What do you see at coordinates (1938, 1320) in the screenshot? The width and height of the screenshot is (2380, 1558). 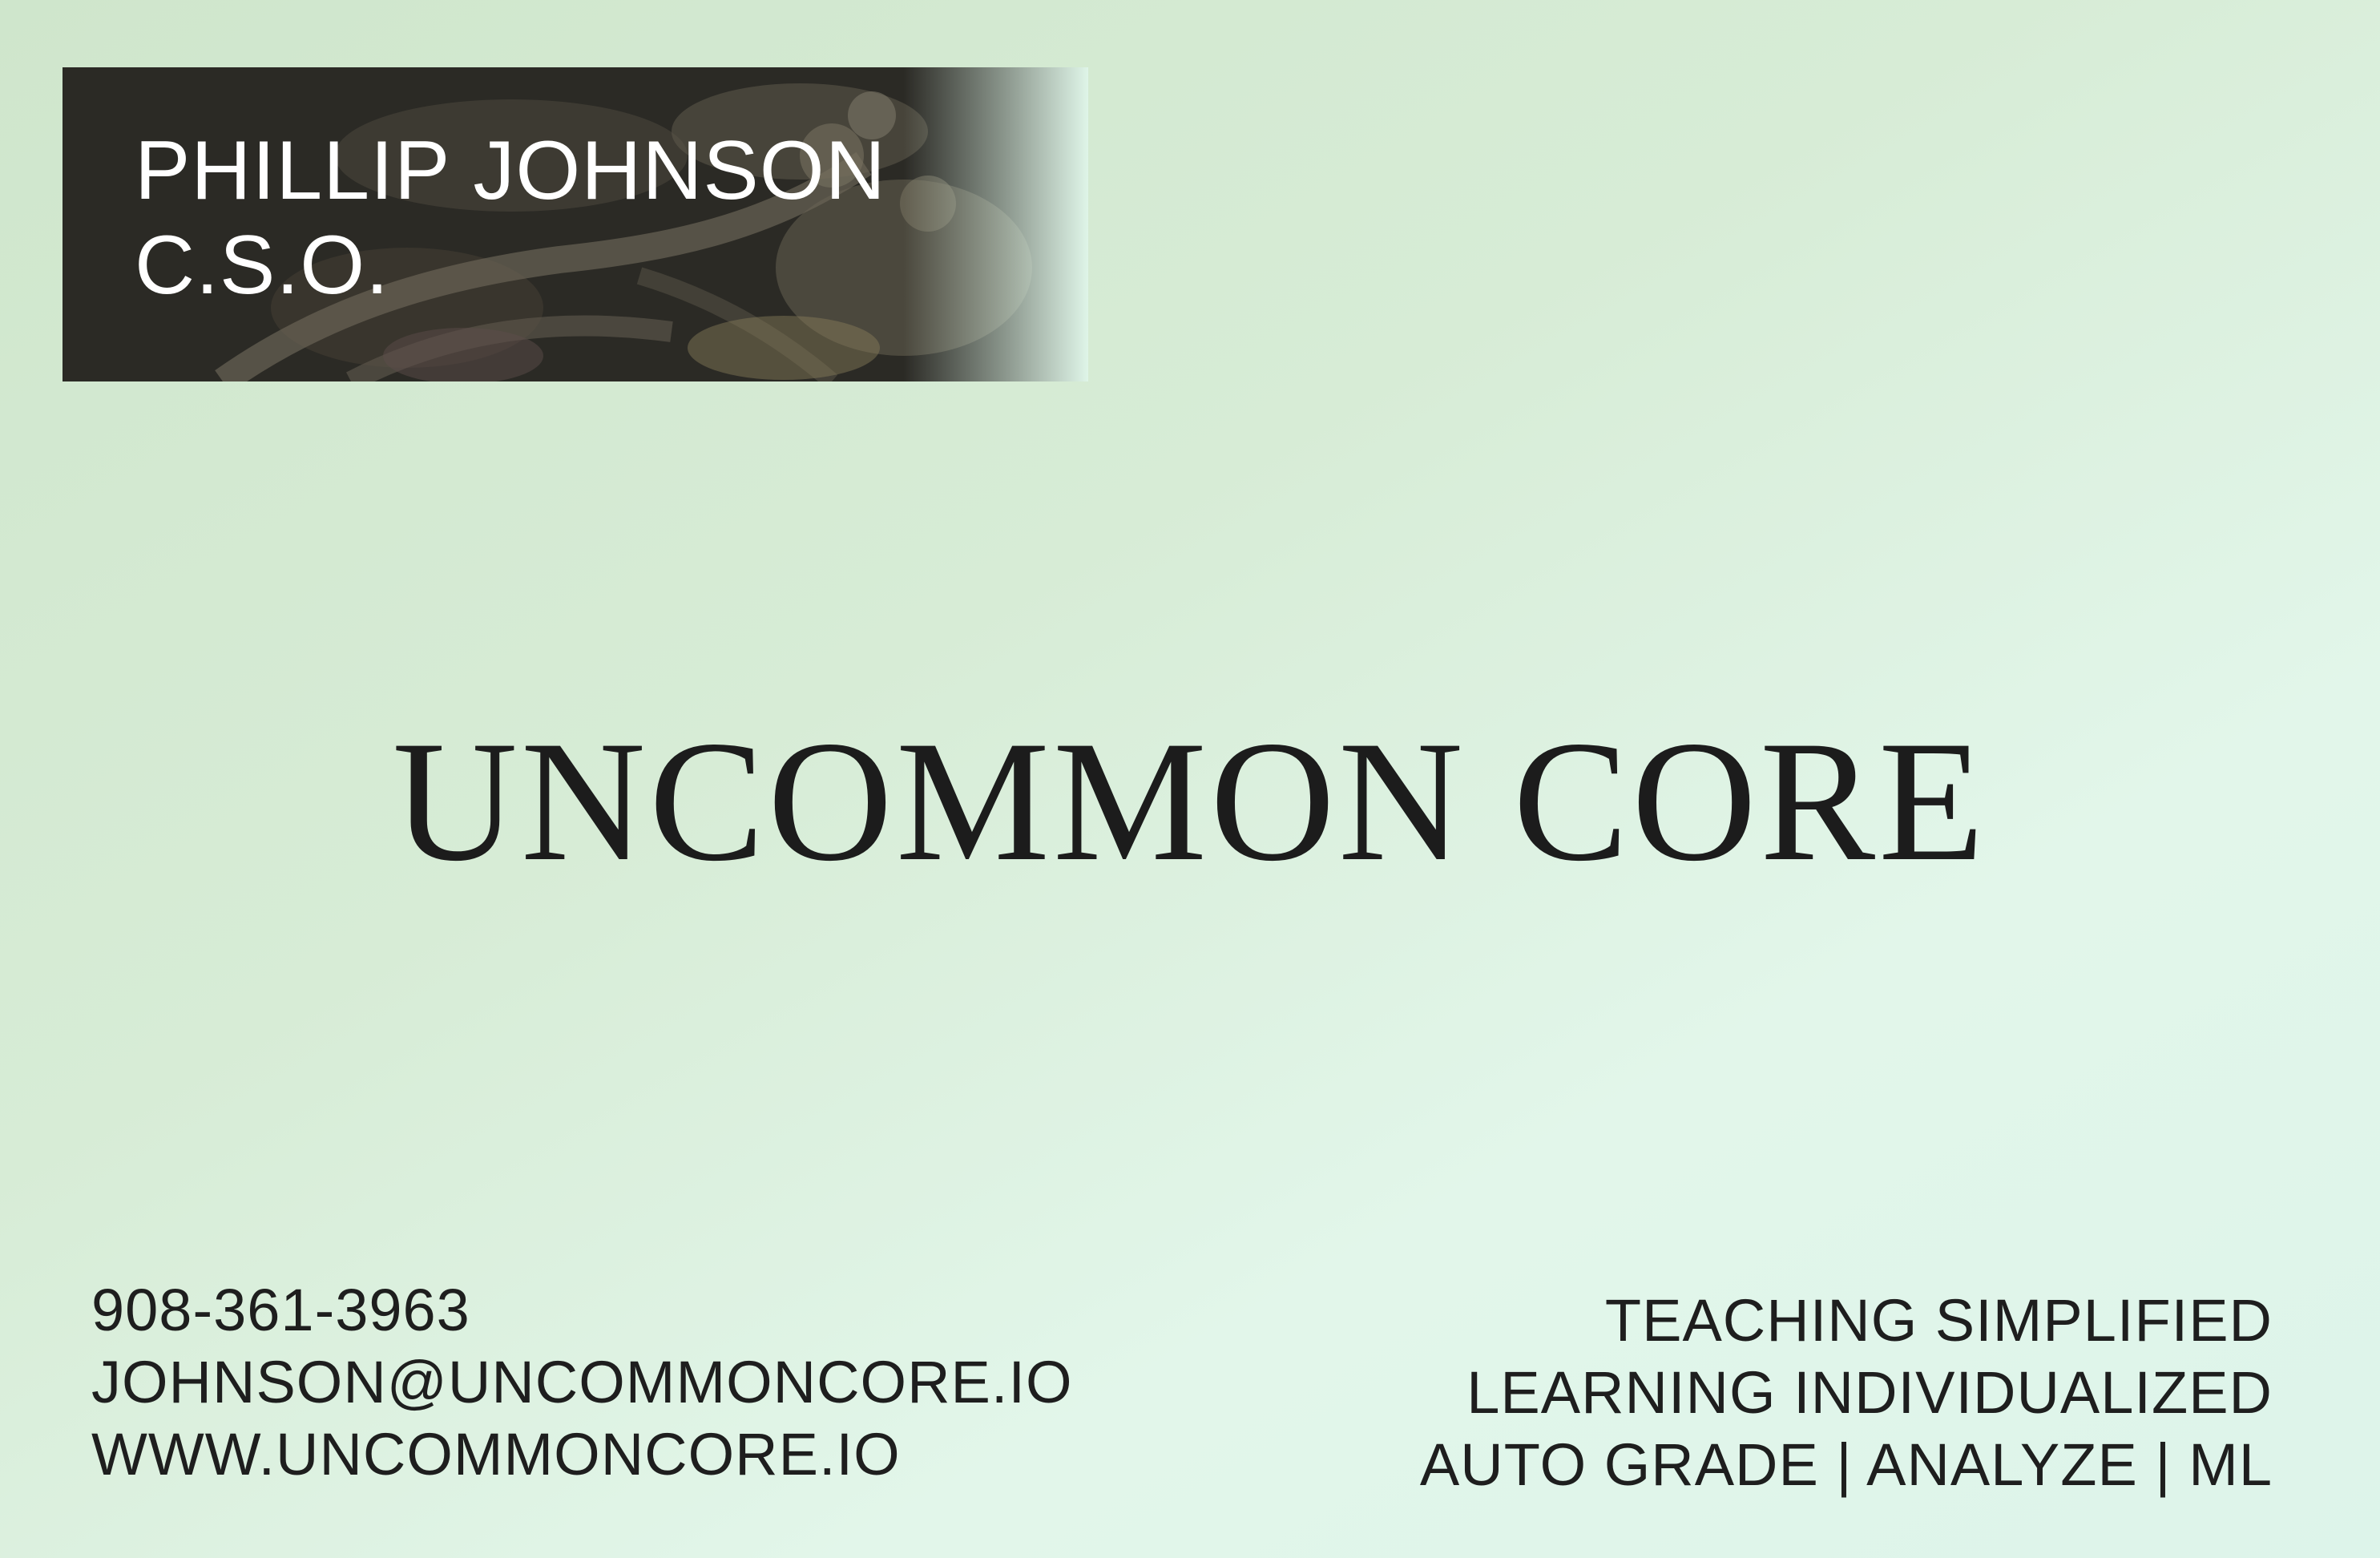 I see `tagline-line: TEACHING SIMPLIFIED` at bounding box center [1938, 1320].